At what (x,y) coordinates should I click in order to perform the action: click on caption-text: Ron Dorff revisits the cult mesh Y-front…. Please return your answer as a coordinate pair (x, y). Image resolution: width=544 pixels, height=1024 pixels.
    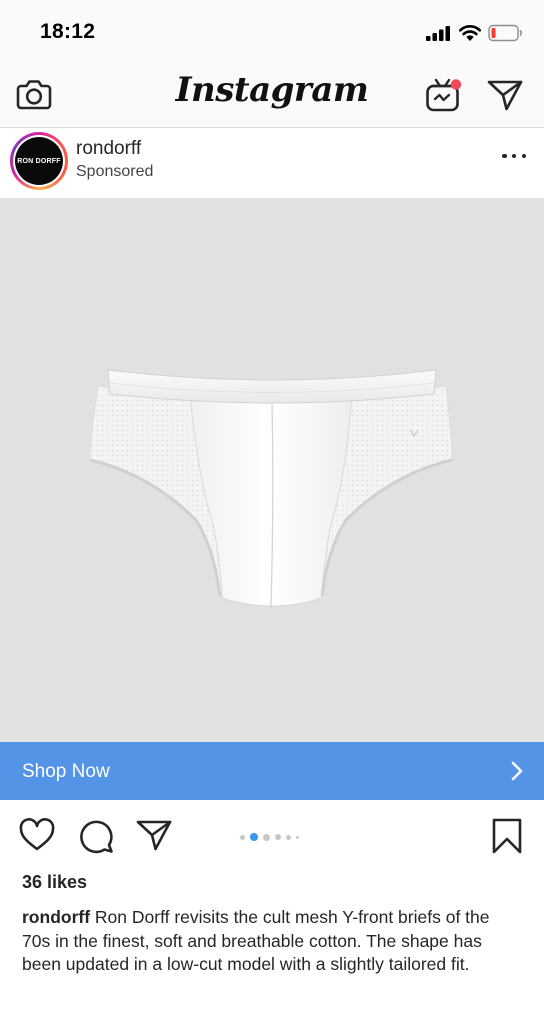
    Looking at the image, I should click on (256, 940).